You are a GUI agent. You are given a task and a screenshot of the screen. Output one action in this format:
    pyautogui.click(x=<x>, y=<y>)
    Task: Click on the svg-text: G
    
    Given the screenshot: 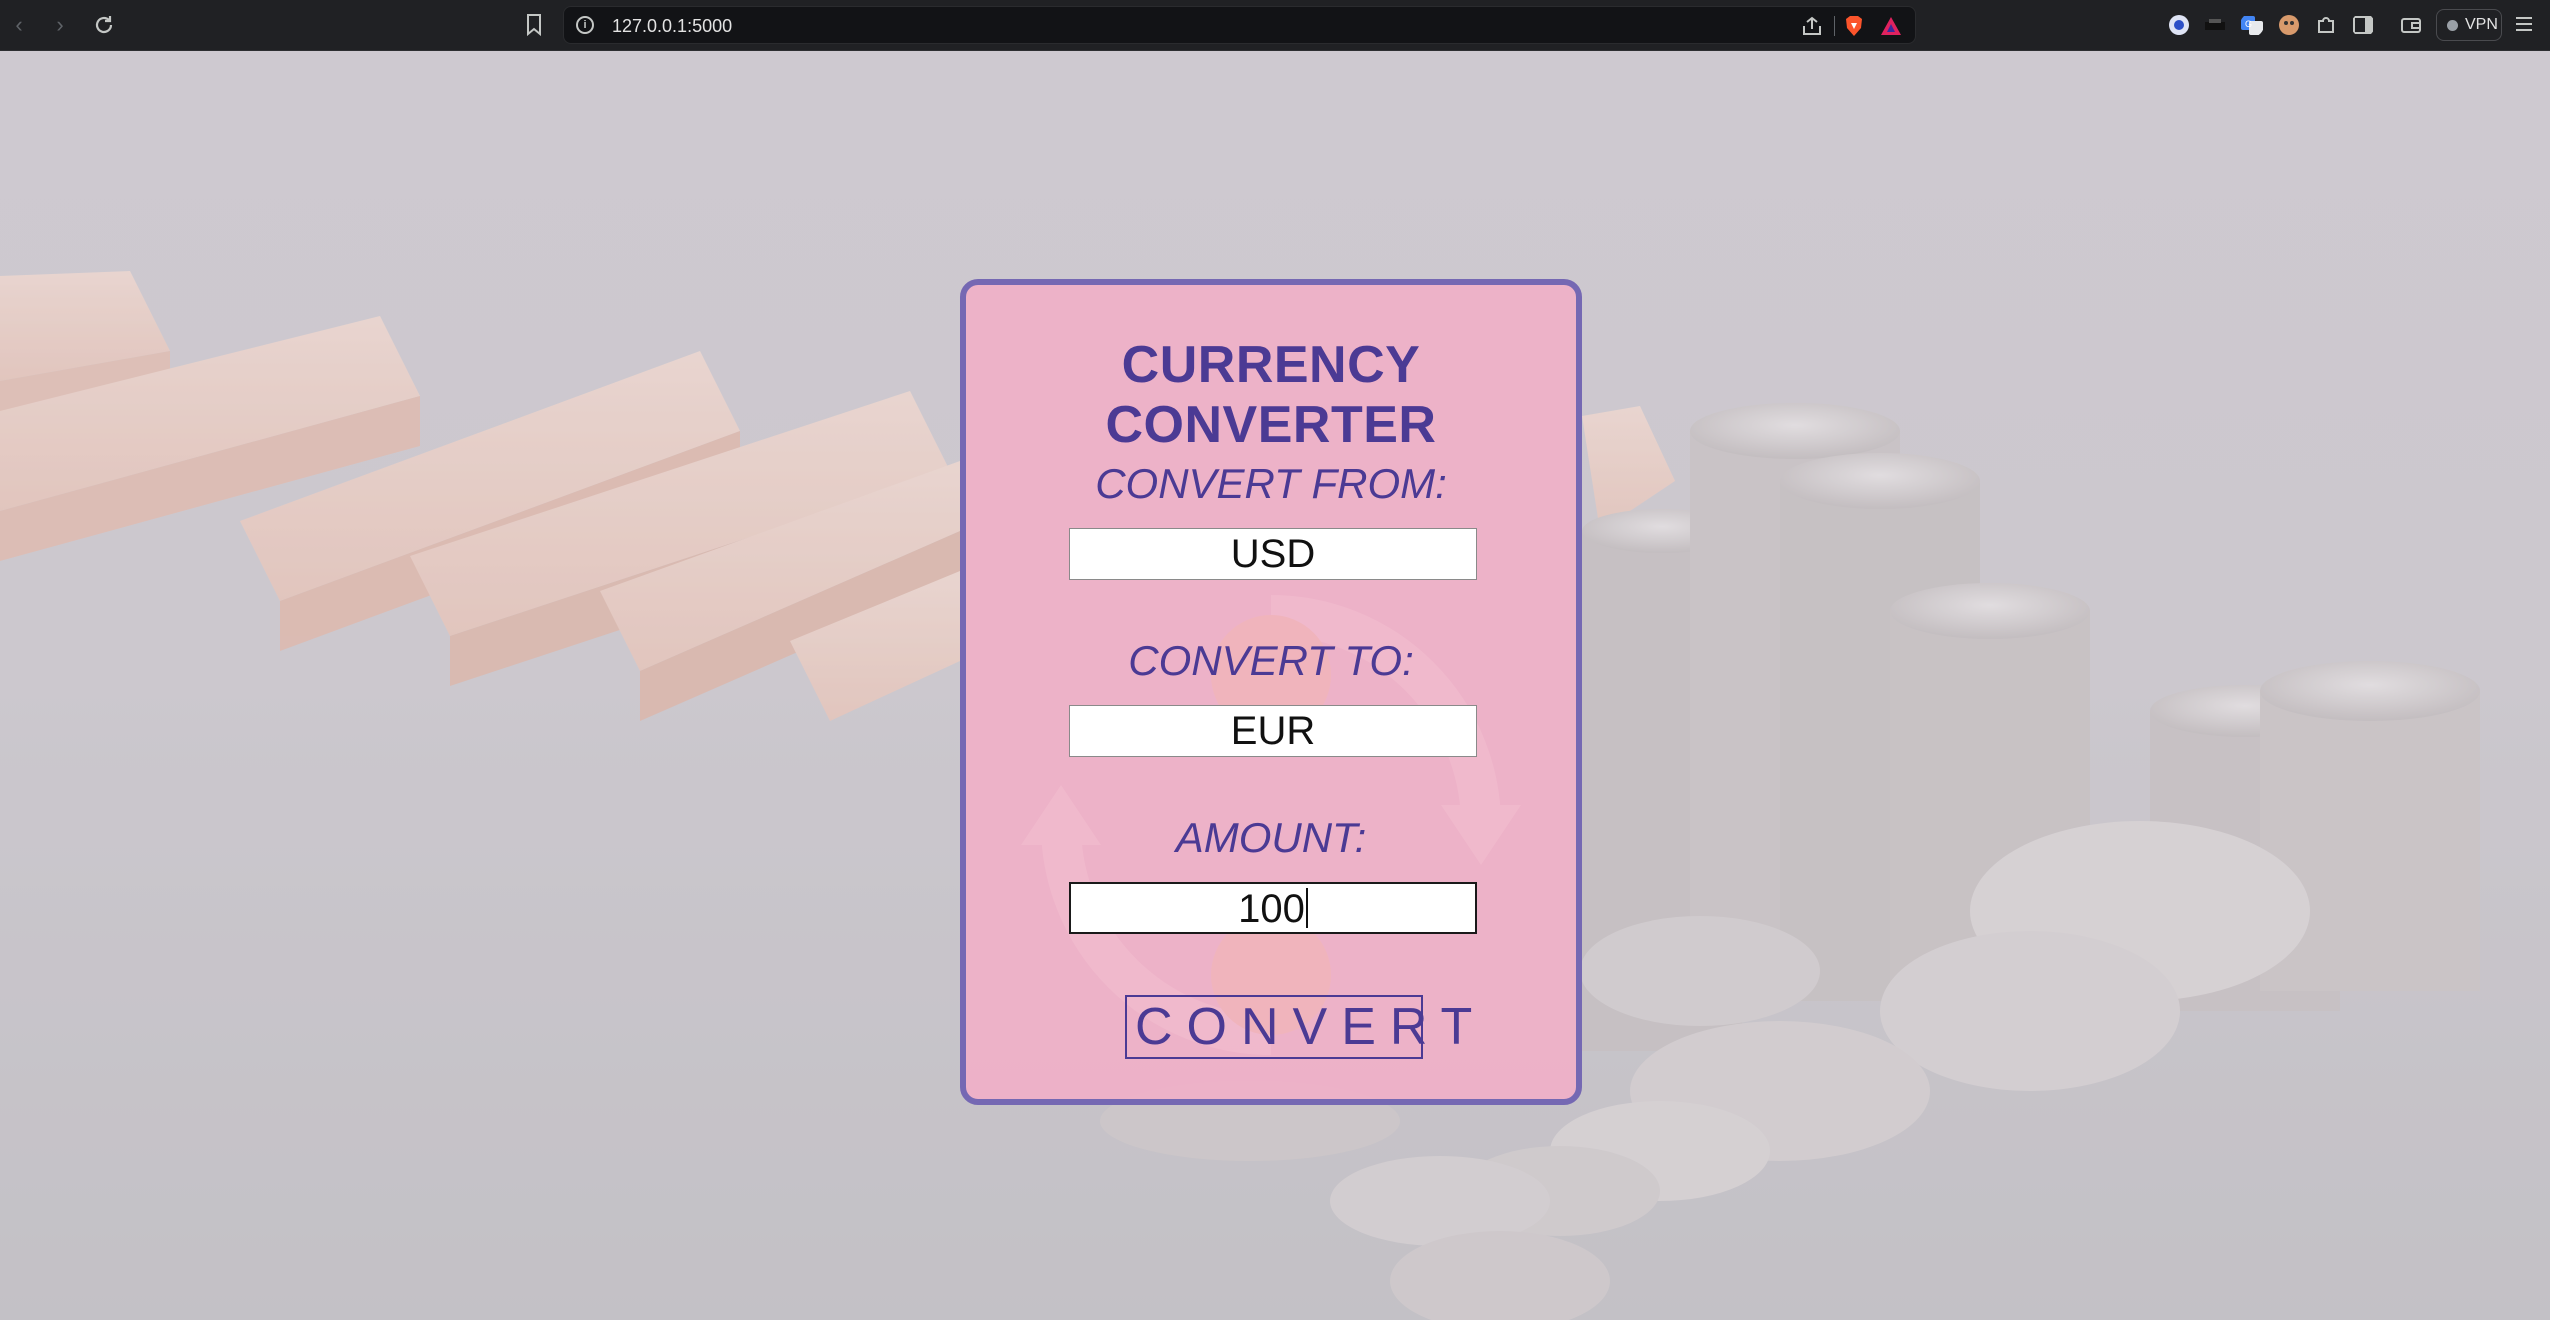 What is the action you would take?
    pyautogui.click(x=2248, y=24)
    